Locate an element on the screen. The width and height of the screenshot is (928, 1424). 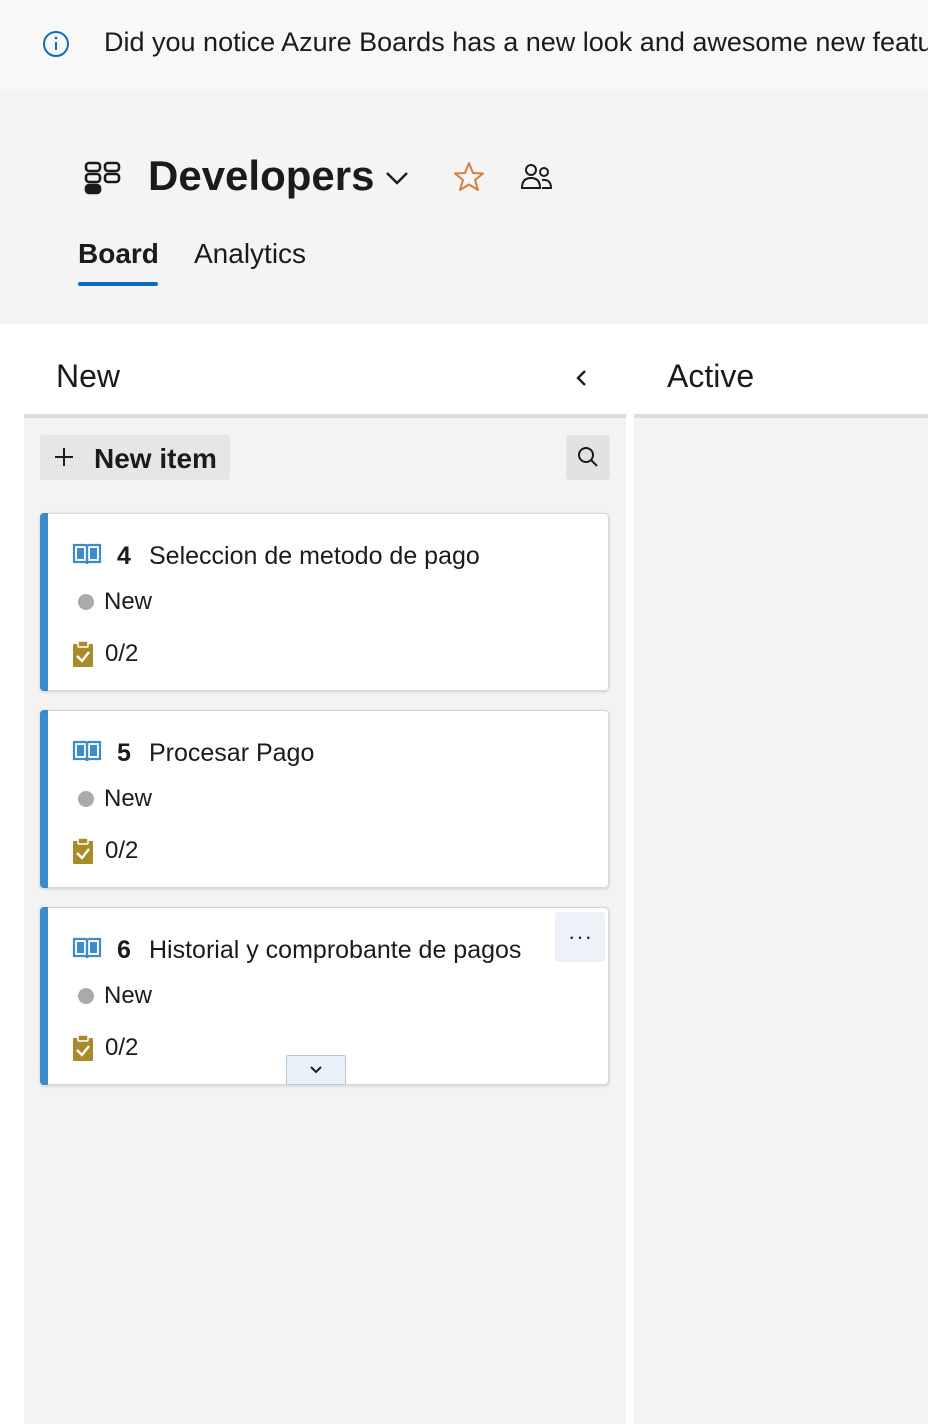
column-title-active: Active is located at coordinates (711, 376).